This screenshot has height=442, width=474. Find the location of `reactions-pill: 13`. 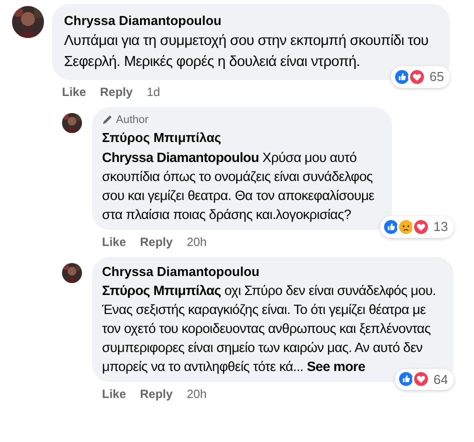

reactions-pill: 13 is located at coordinates (417, 227).